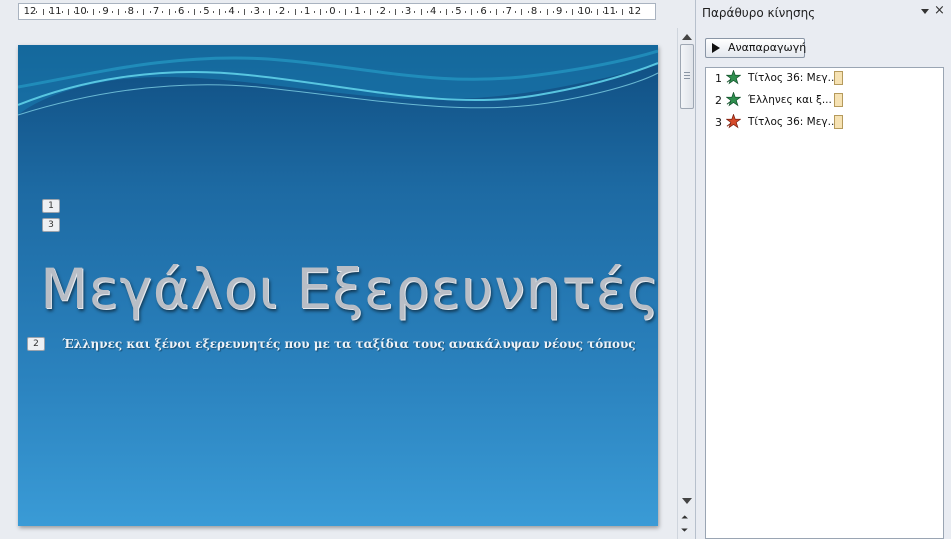  Describe the element at coordinates (686, 283) in the screenshot. I see `slide-vertical-scrollbar: ⏶ ⏷` at that location.